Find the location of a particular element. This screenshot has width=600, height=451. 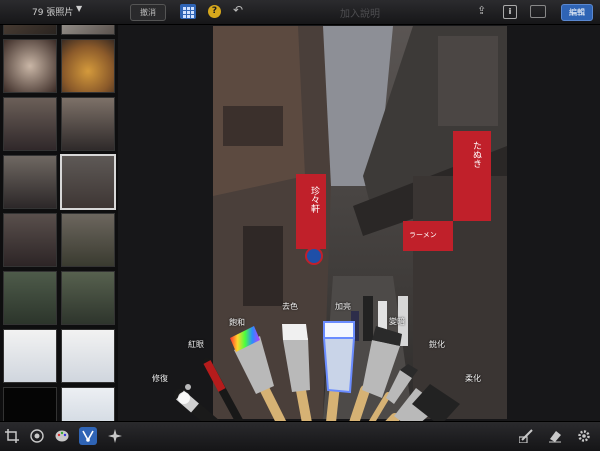

compare-icon is located at coordinates (538, 11).